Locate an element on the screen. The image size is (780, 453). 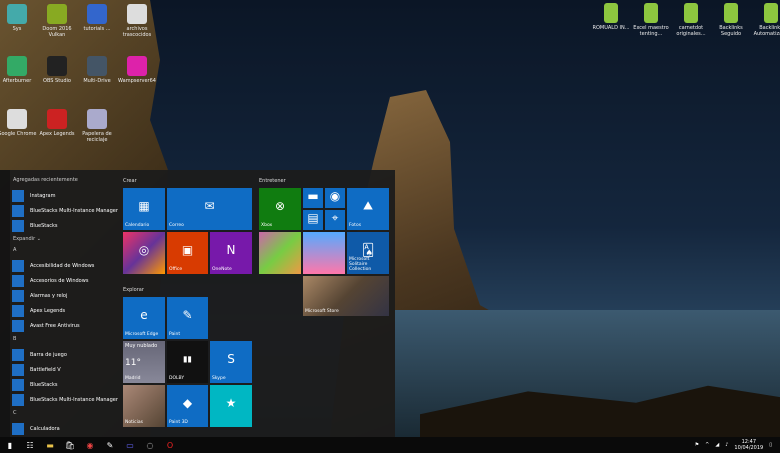
desktop-icon: Backlinks Seguido is located at coordinates (731, 20).